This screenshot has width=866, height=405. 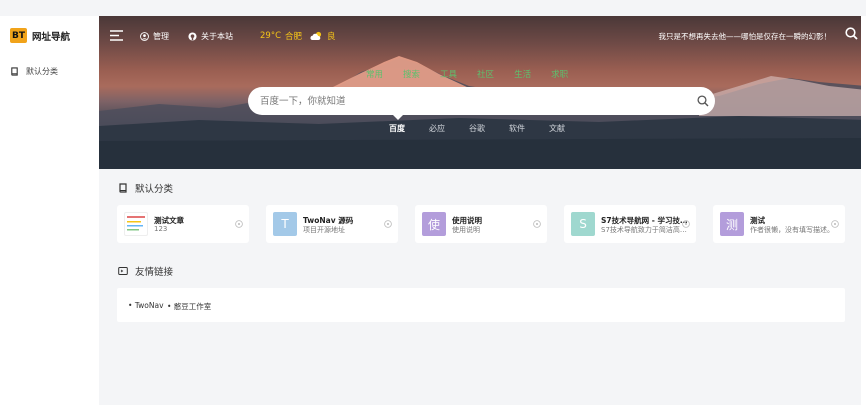 I want to click on about-label: 关于本站, so click(x=217, y=36).